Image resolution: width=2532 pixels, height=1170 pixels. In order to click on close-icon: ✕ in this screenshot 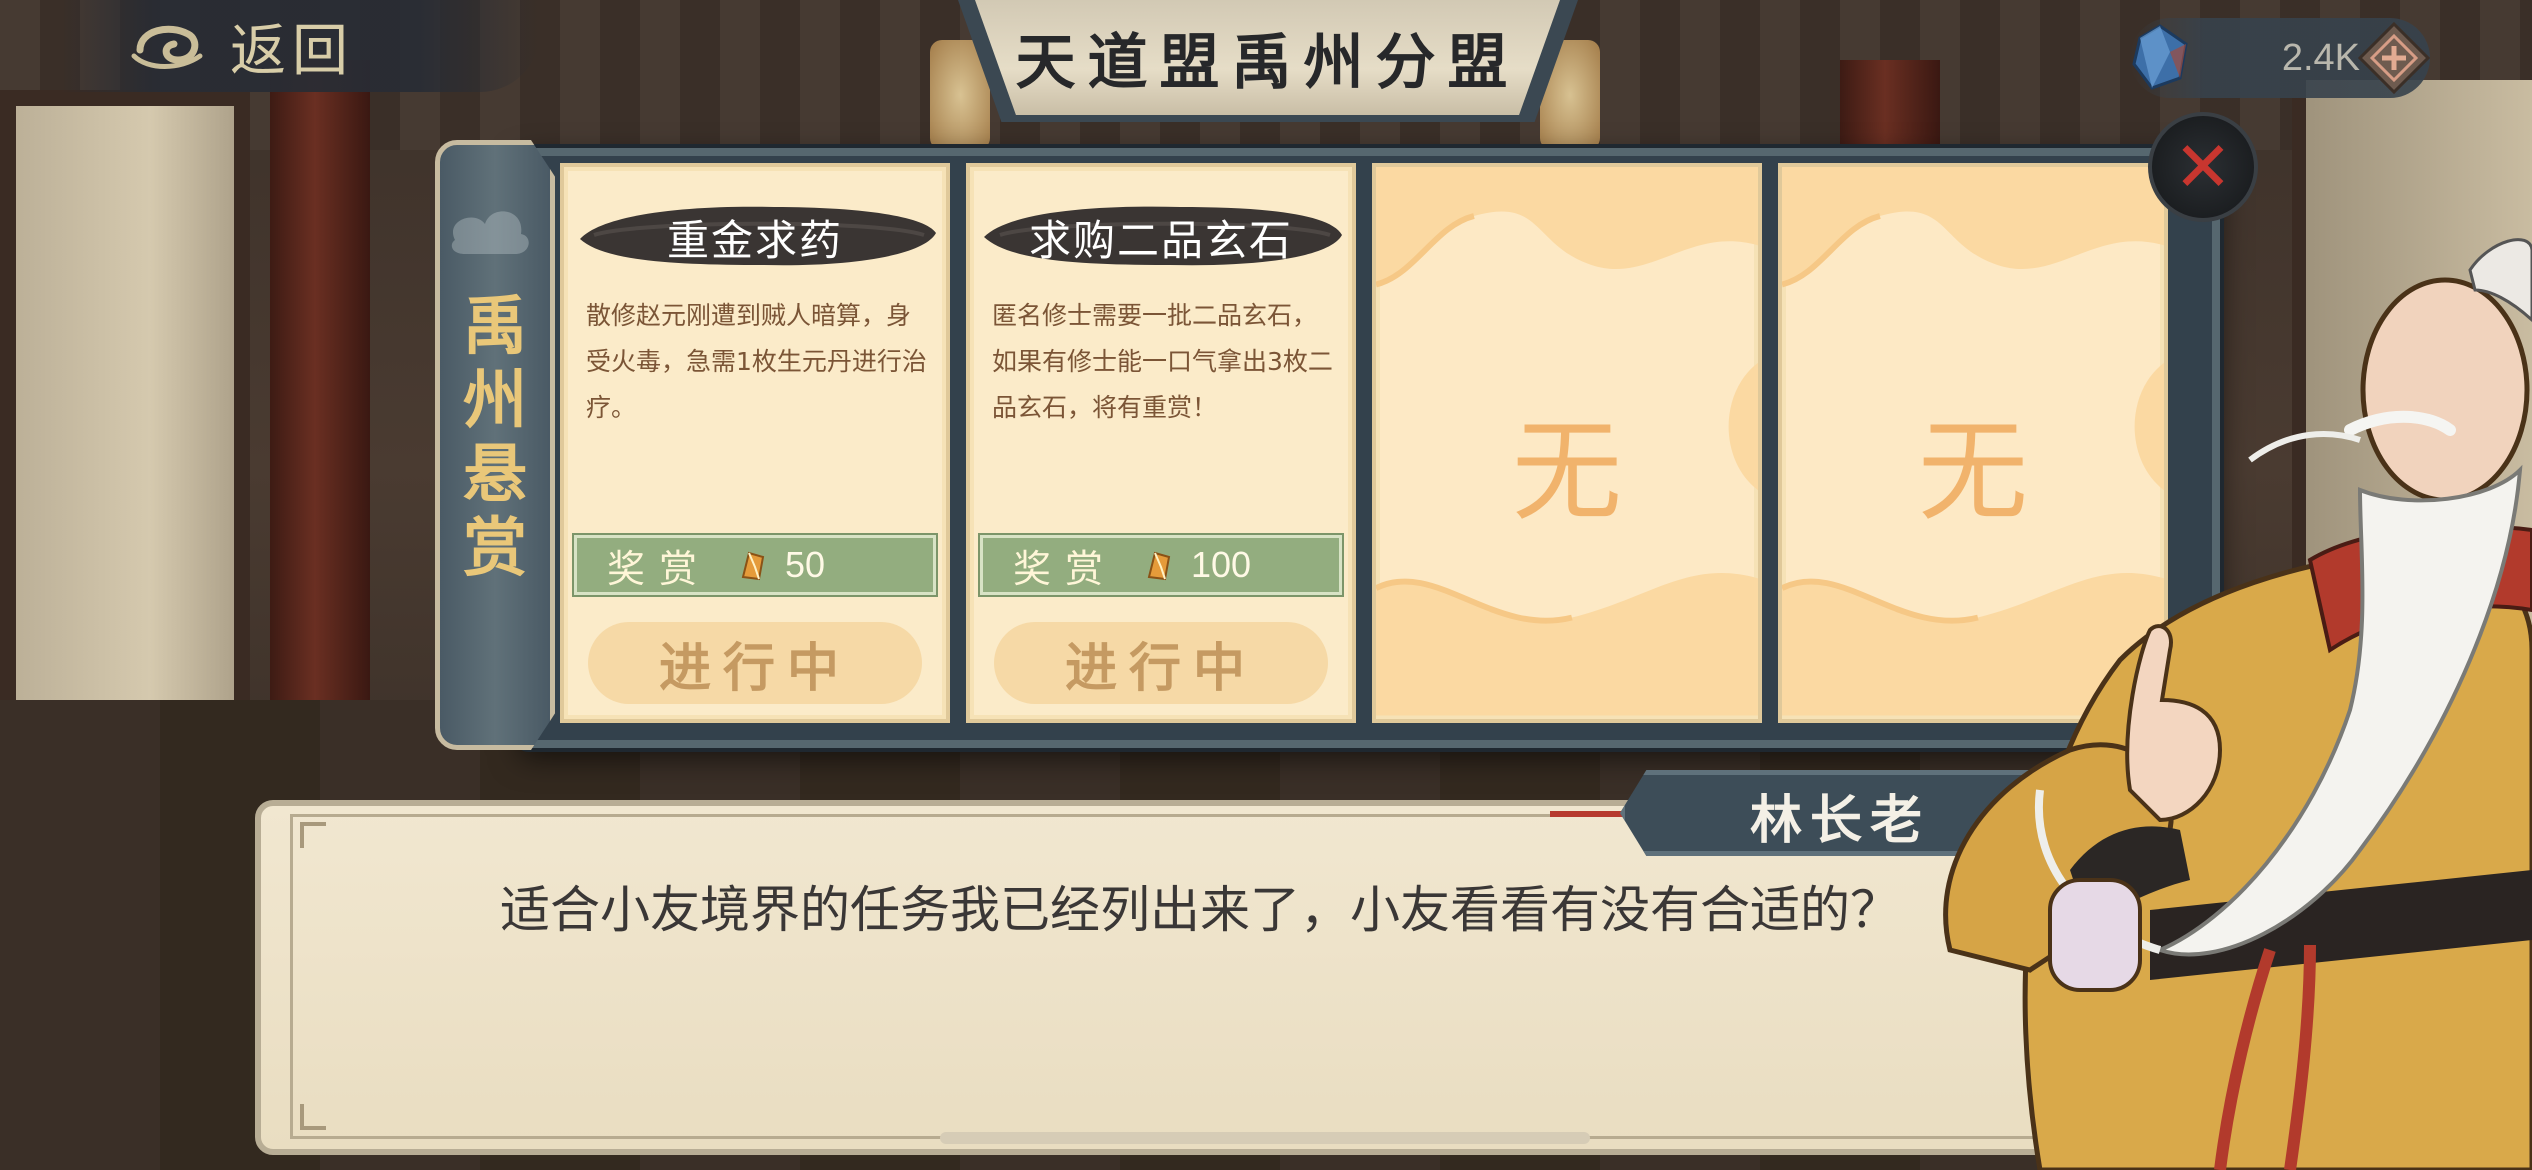, I will do `click(2203, 167)`.